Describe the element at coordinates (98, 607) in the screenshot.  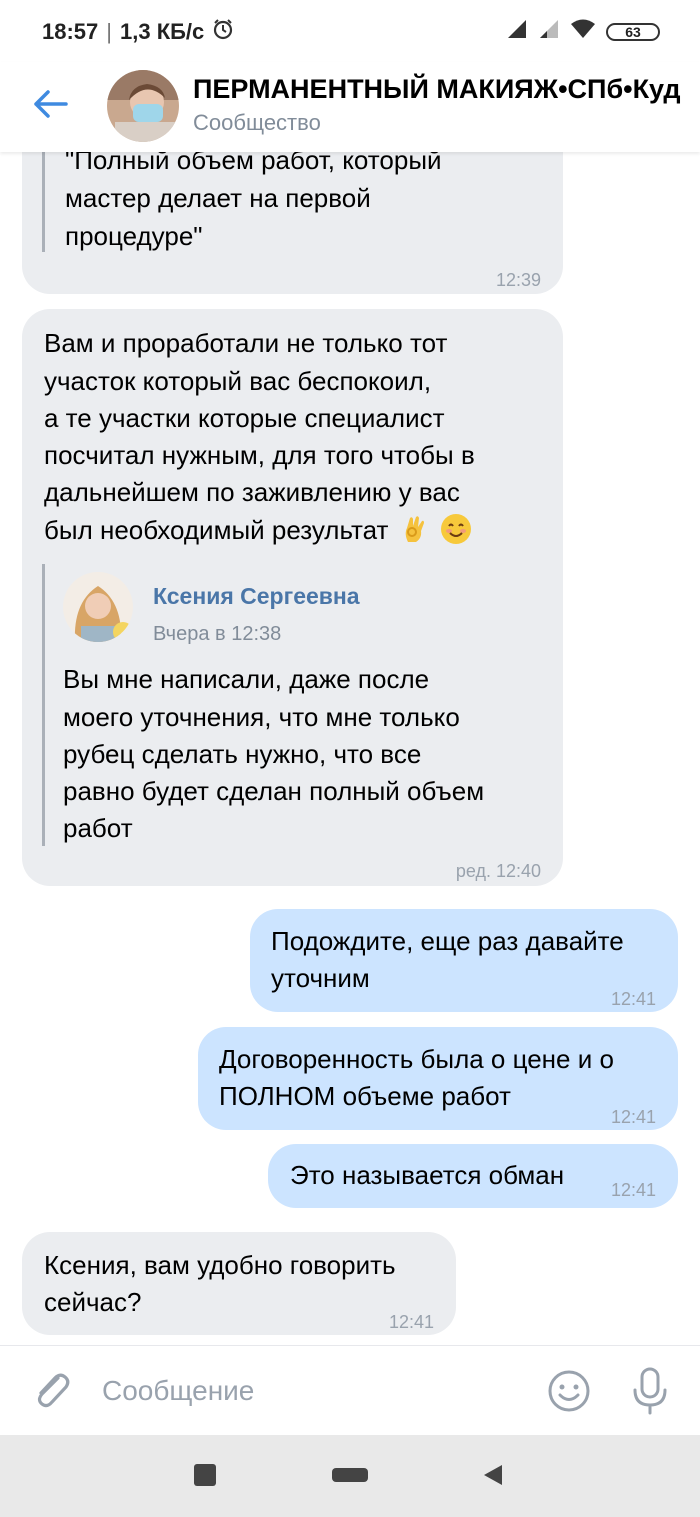
I see `quote-author-avatar` at that location.